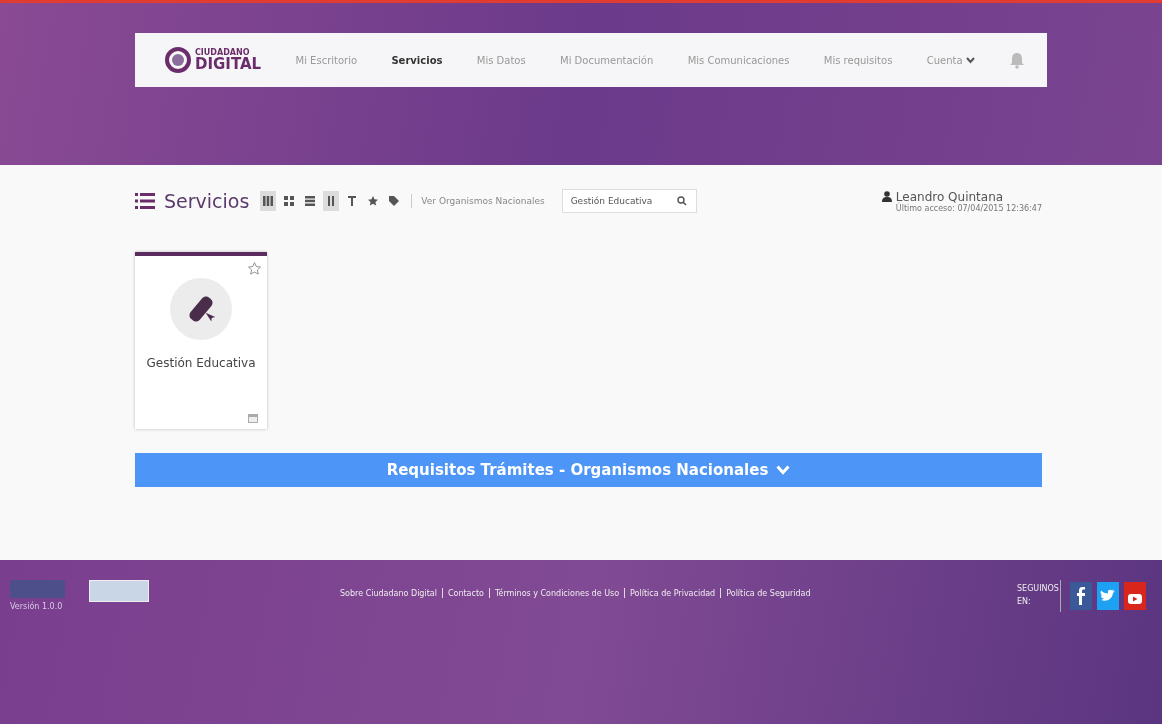 The width and height of the screenshot is (1162, 724). I want to click on sort-view-button, so click(331, 201).